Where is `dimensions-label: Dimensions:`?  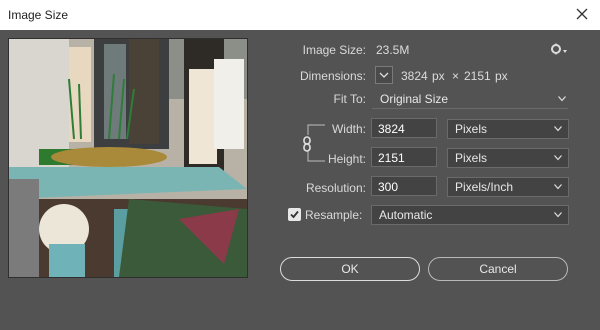
dimensions-label: Dimensions: is located at coordinates (332, 76).